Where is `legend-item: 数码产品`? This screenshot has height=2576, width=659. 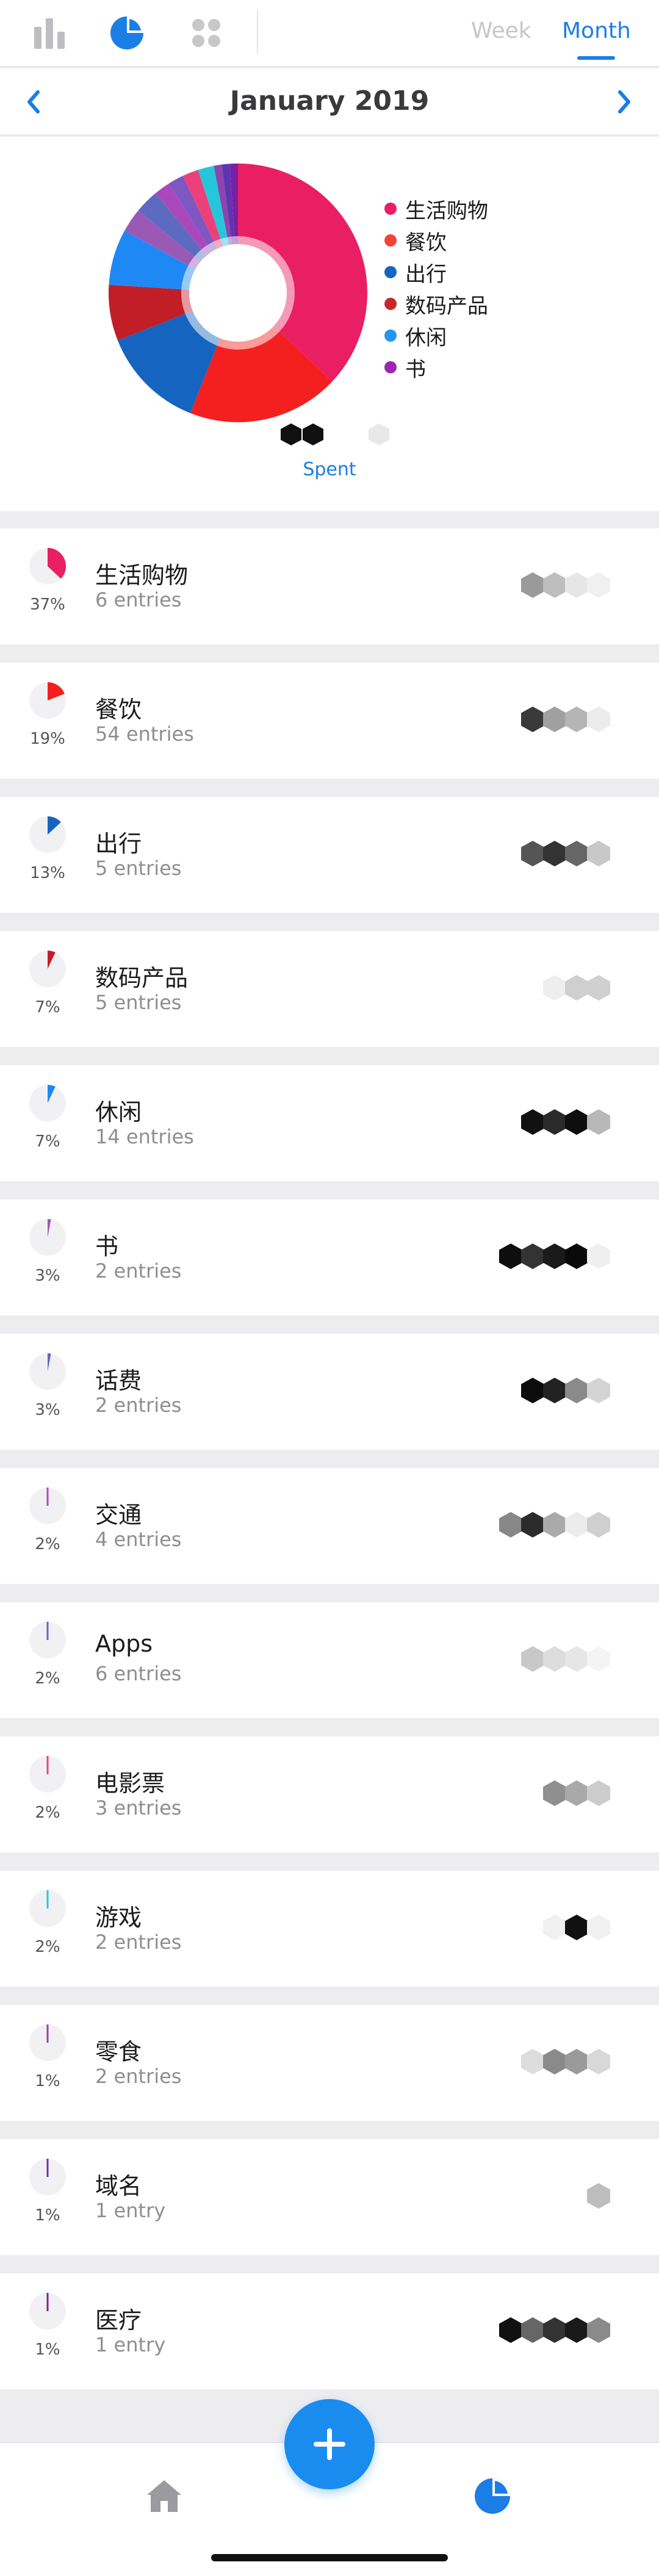 legend-item: 数码产品 is located at coordinates (436, 304).